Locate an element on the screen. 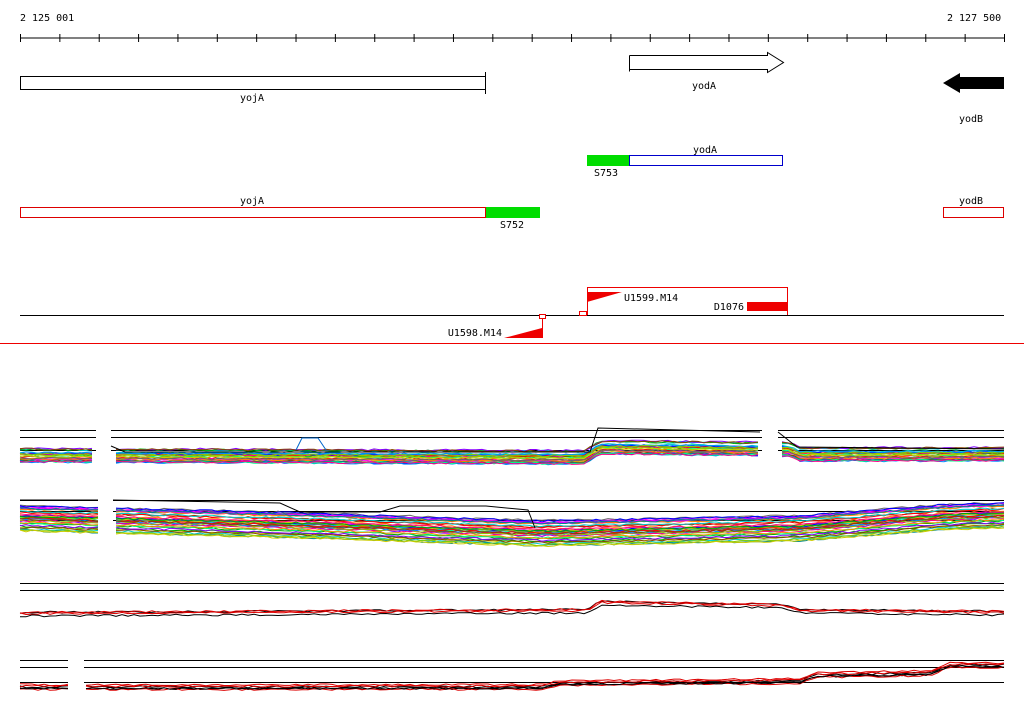 This screenshot has height=714, width=1024. transcript-yodB is located at coordinates (973, 212).